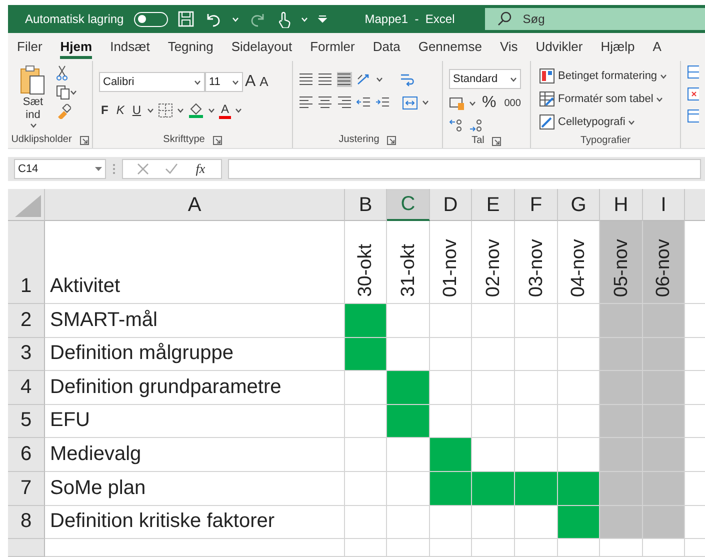 This screenshot has width=705, height=557. Describe the element at coordinates (190, 47) in the screenshot. I see `ribbon-tab: Tegning` at that location.